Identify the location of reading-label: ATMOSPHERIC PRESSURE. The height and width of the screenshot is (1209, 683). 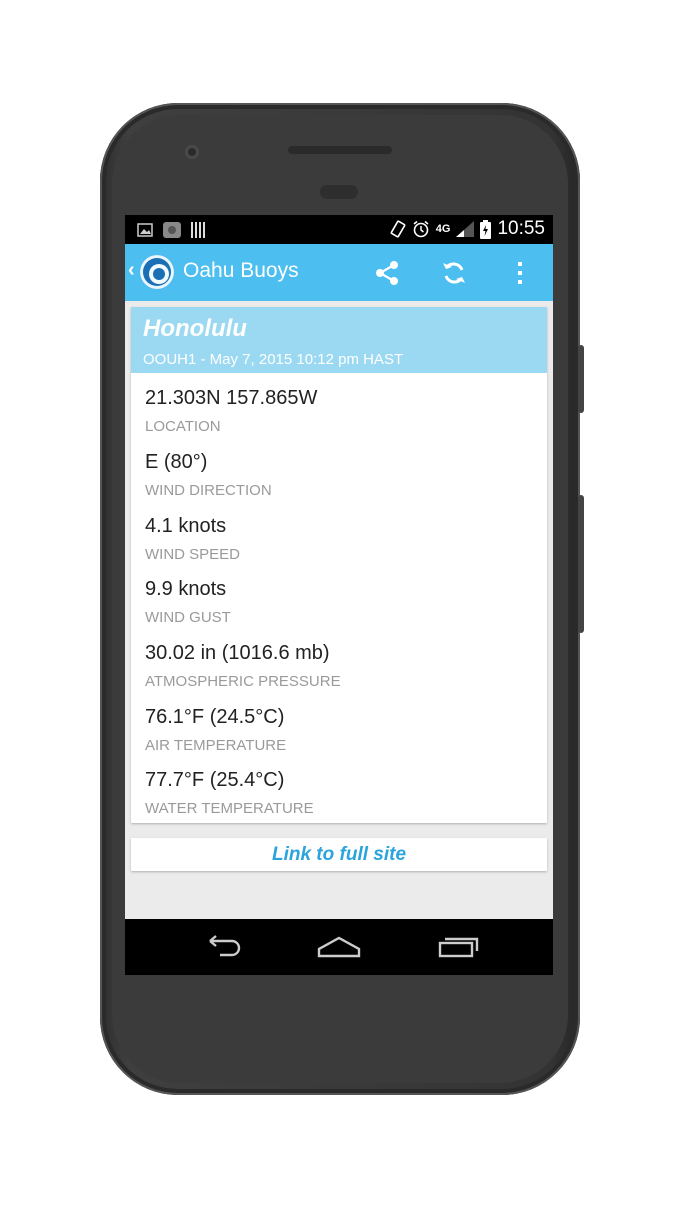
(243, 681).